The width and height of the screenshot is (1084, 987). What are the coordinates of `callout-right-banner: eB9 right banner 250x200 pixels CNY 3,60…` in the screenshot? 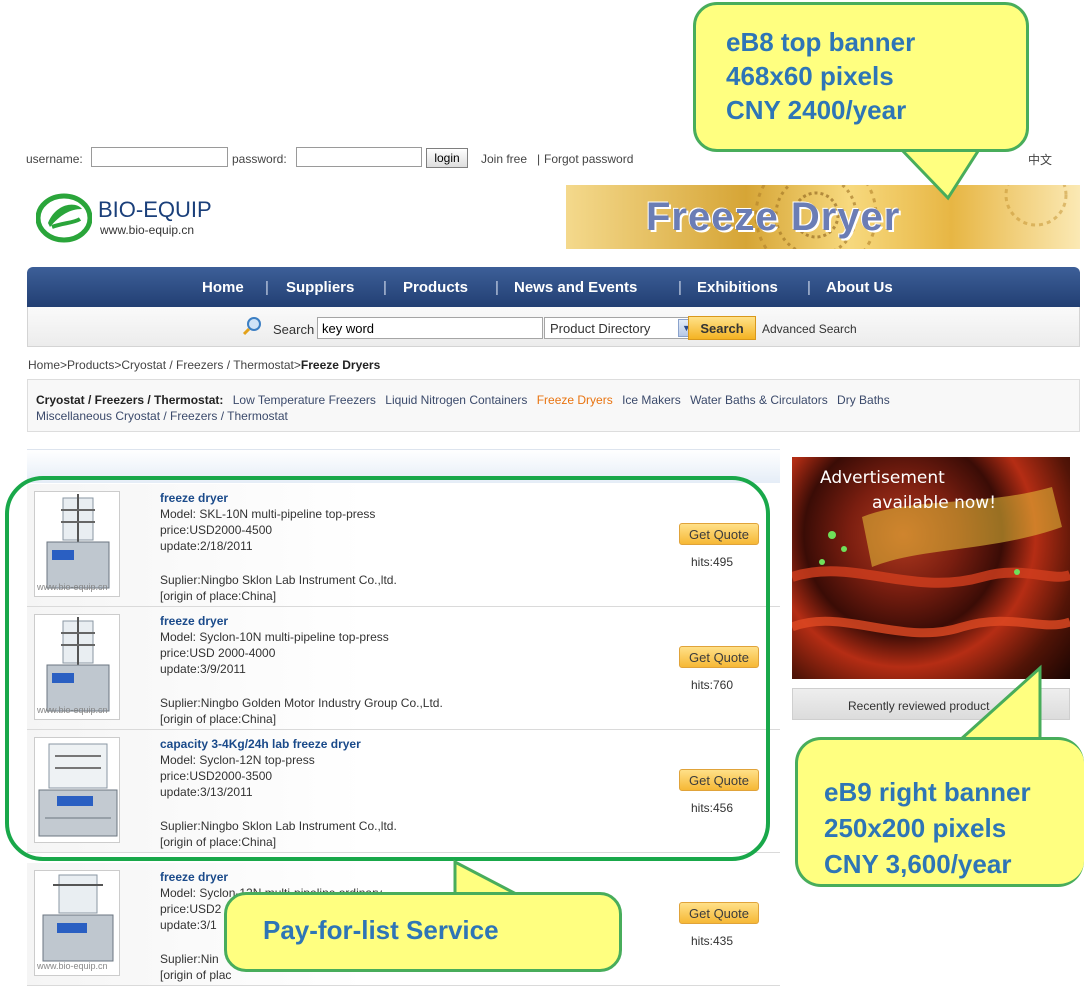 It's located at (939, 812).